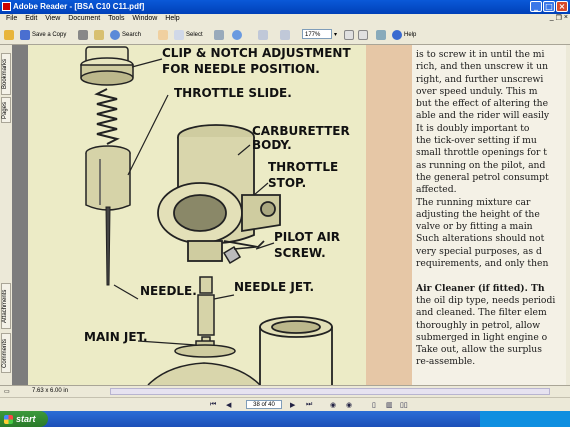  I want to click on select-tool-button: Select, so click(188, 34).